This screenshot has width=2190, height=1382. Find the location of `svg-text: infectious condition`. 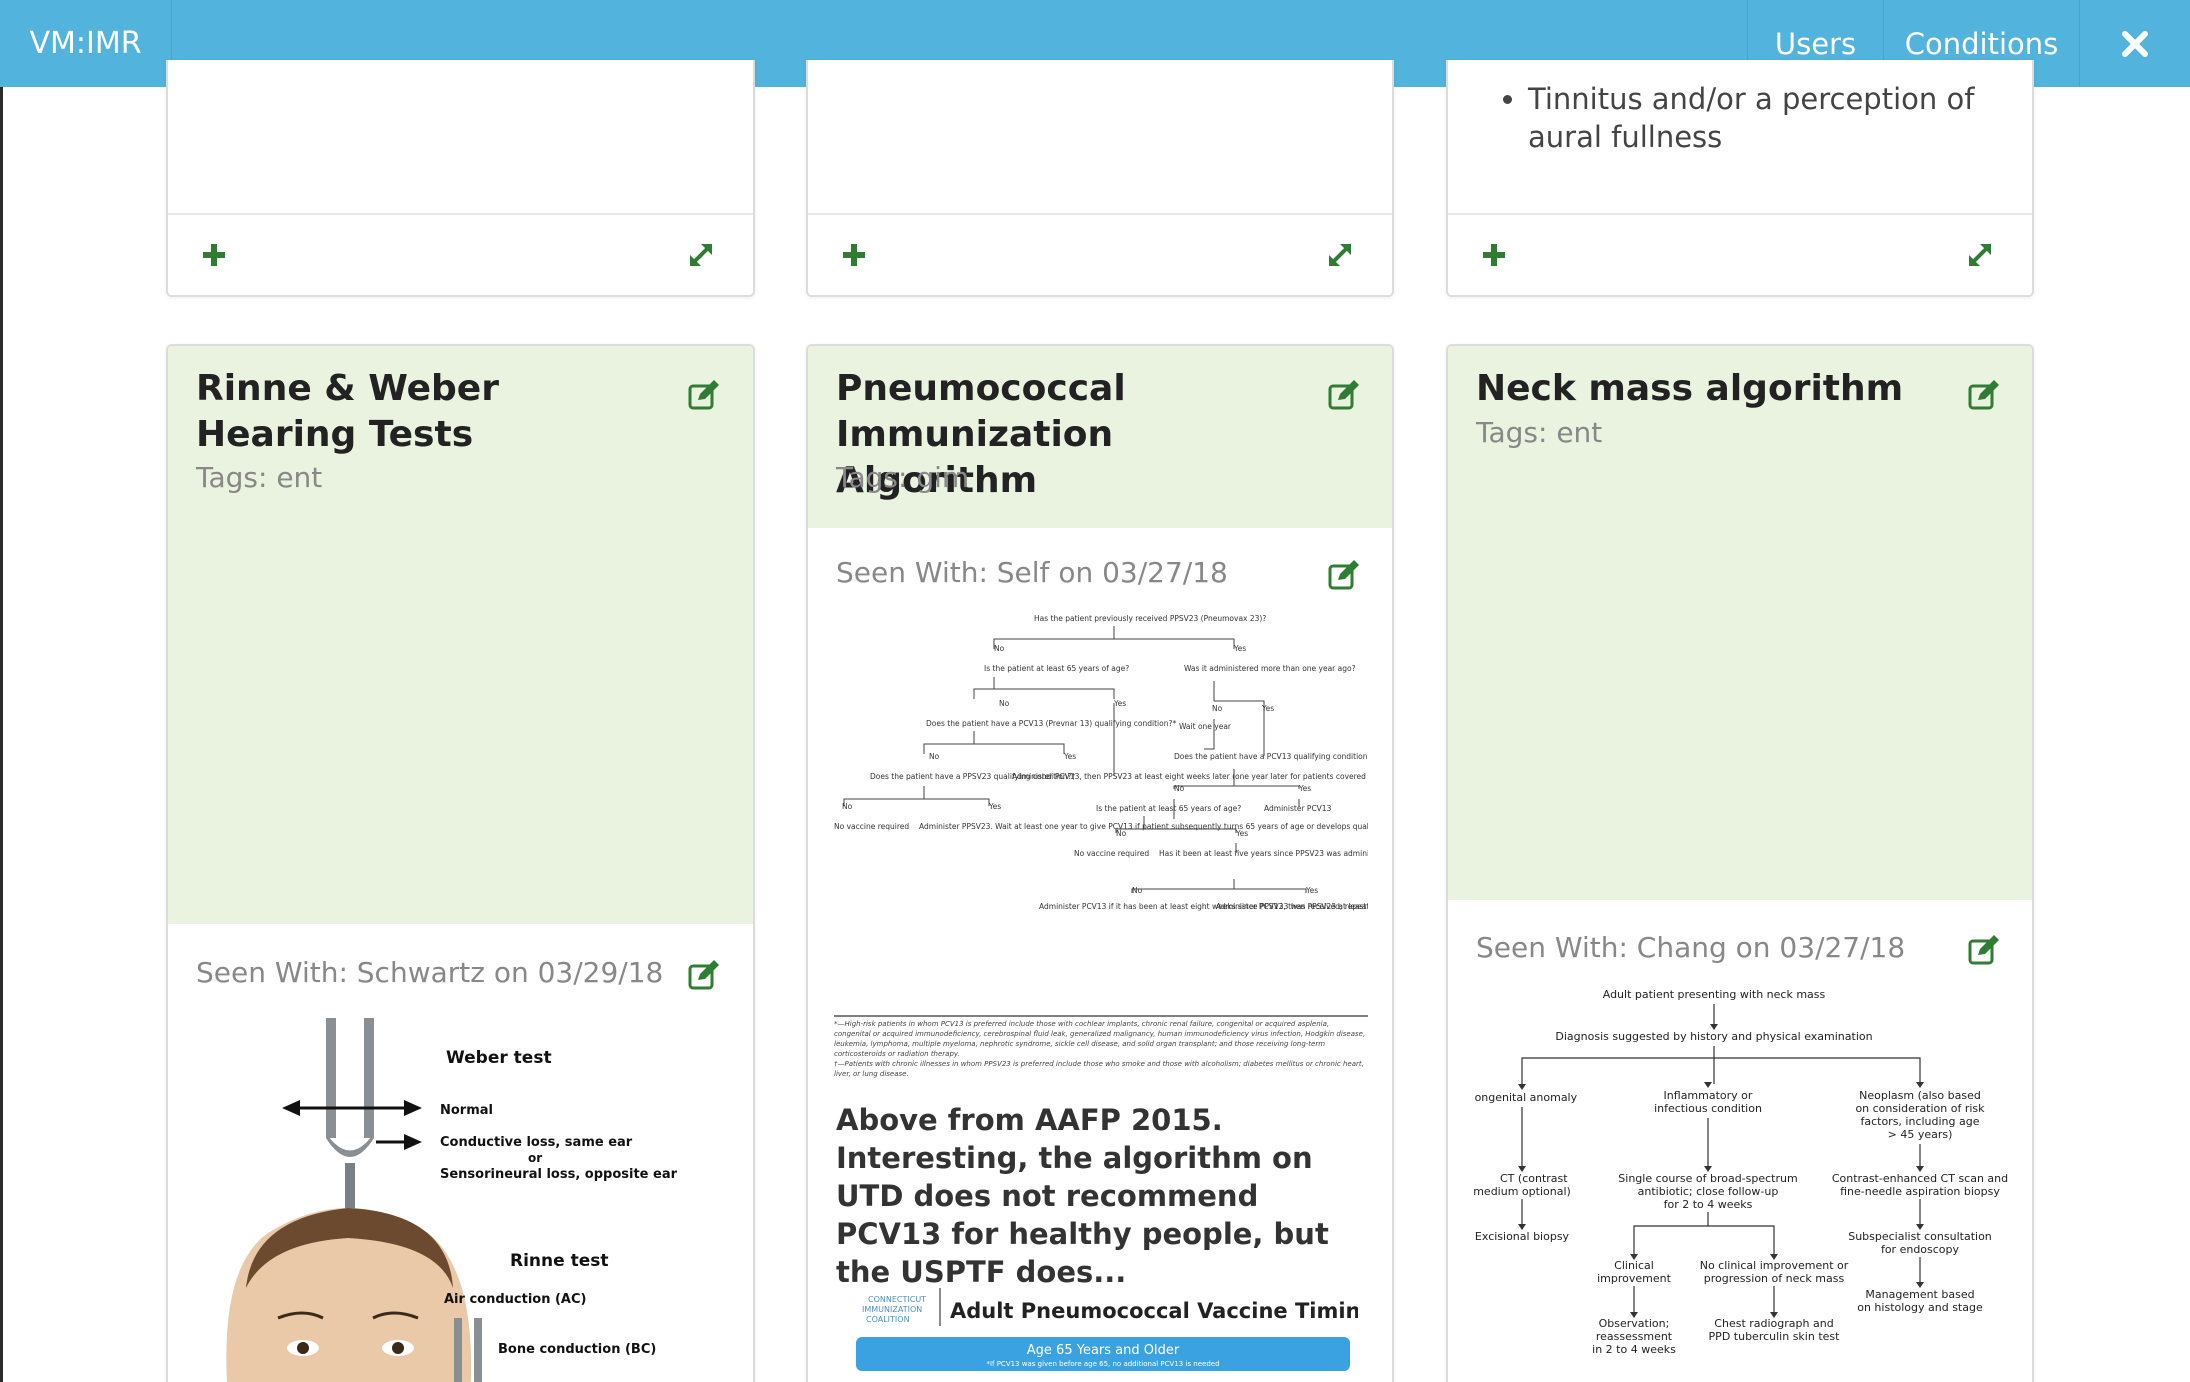

svg-text: infectious condition is located at coordinates (1708, 1108).